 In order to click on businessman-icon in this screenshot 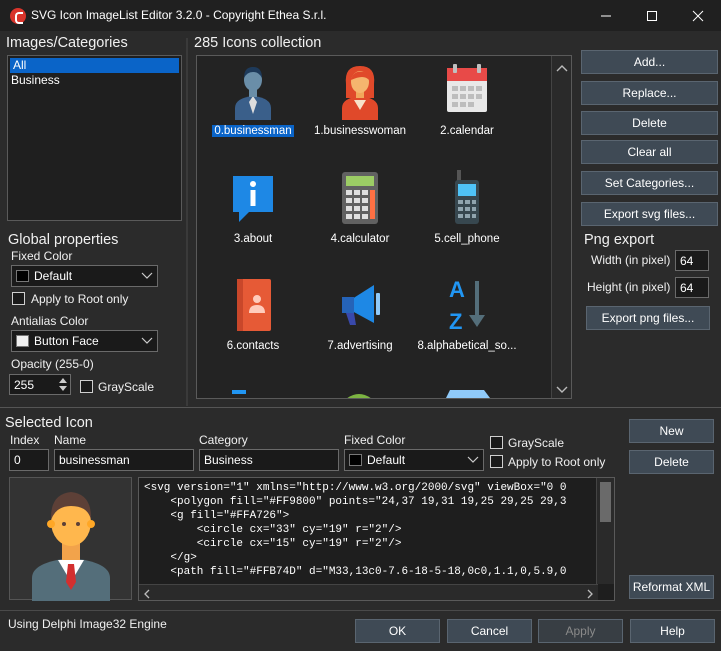, I will do `click(253, 93)`.